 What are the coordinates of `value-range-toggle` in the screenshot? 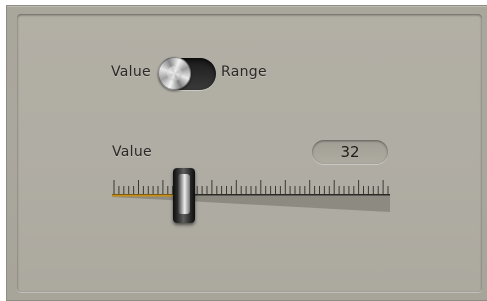 It's located at (187, 73).